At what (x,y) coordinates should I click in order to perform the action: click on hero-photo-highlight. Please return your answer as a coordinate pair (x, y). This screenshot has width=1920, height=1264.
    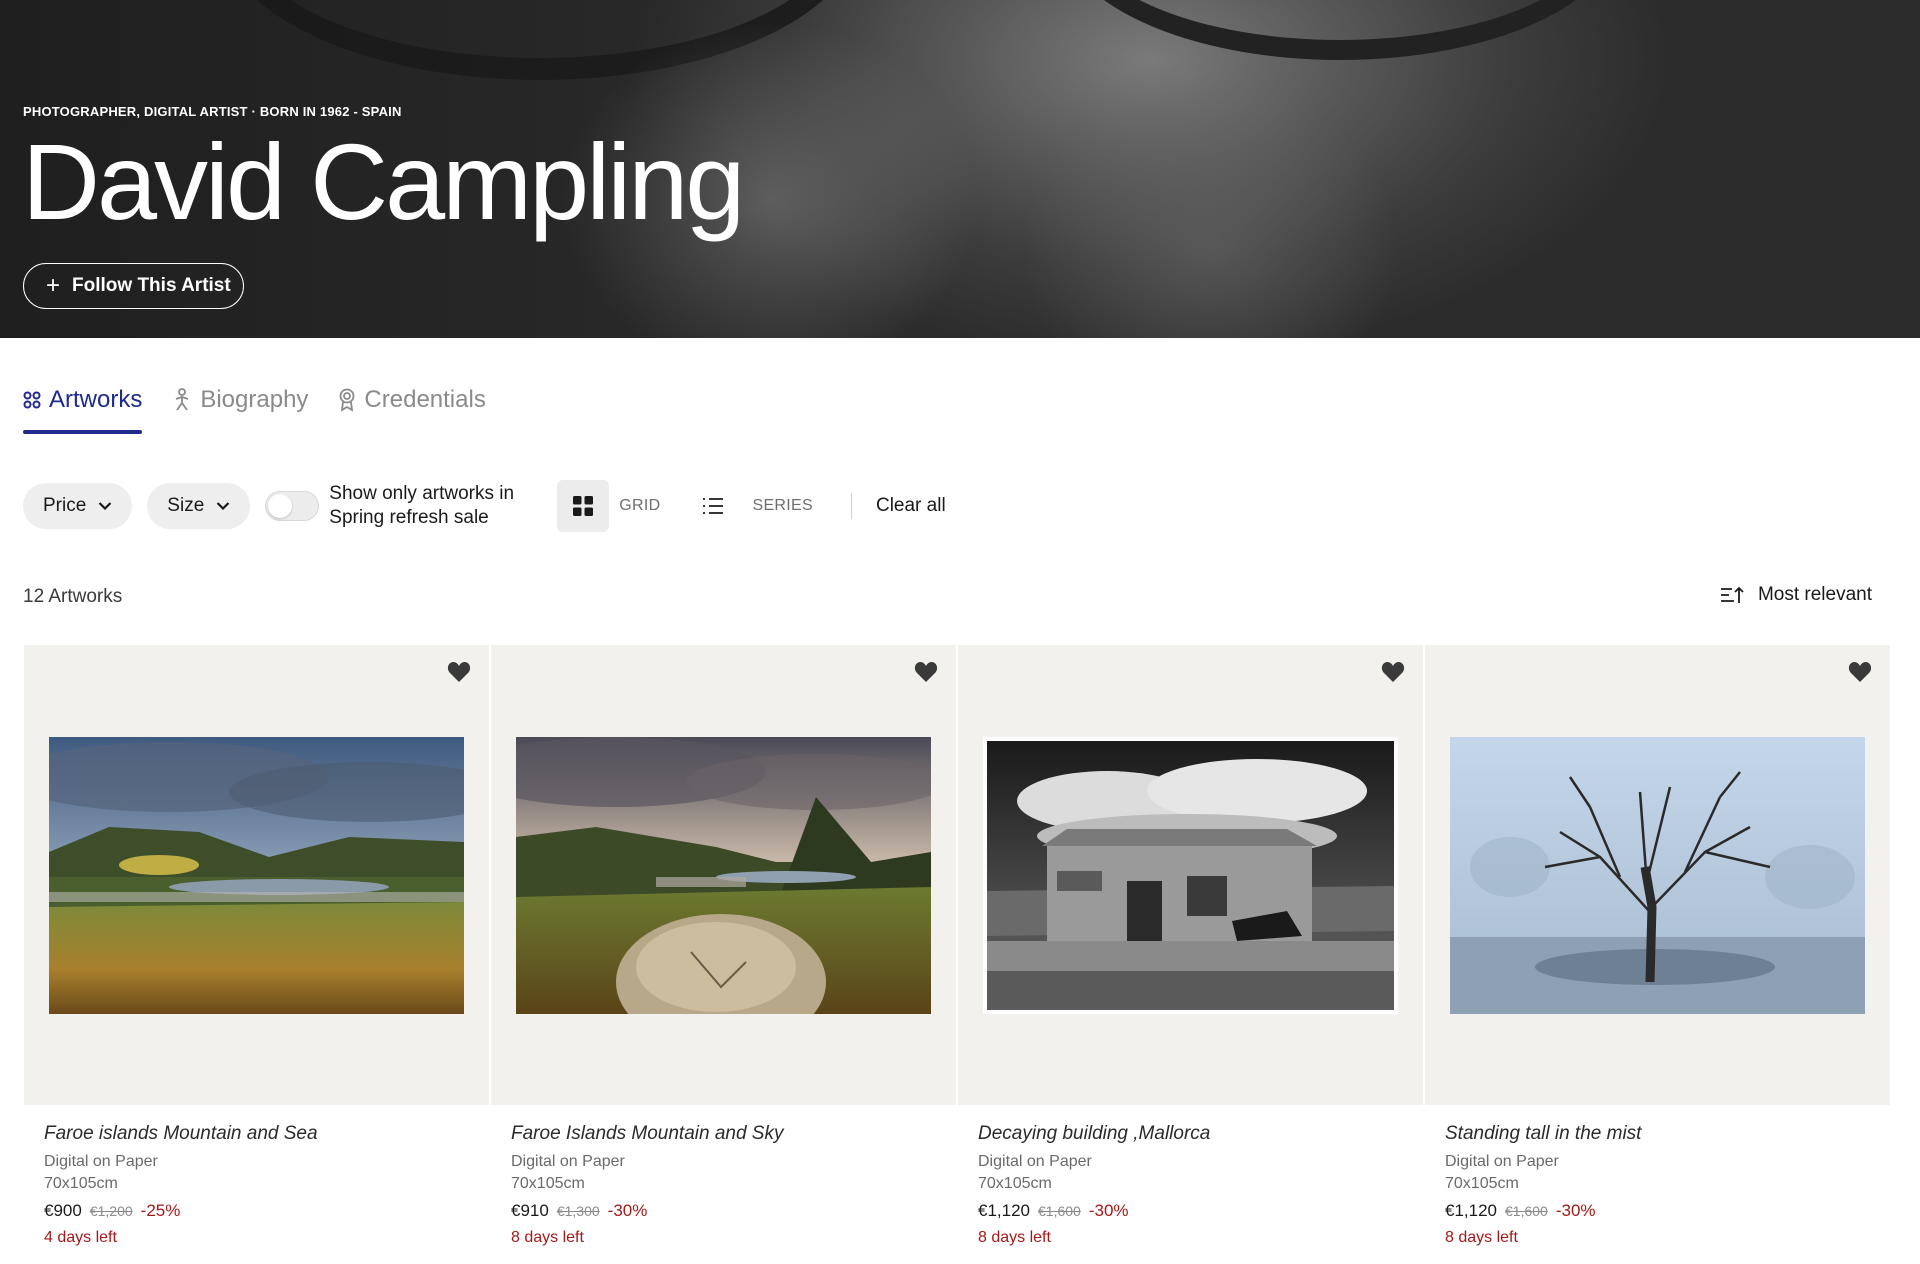
    Looking at the image, I should click on (1210, 209).